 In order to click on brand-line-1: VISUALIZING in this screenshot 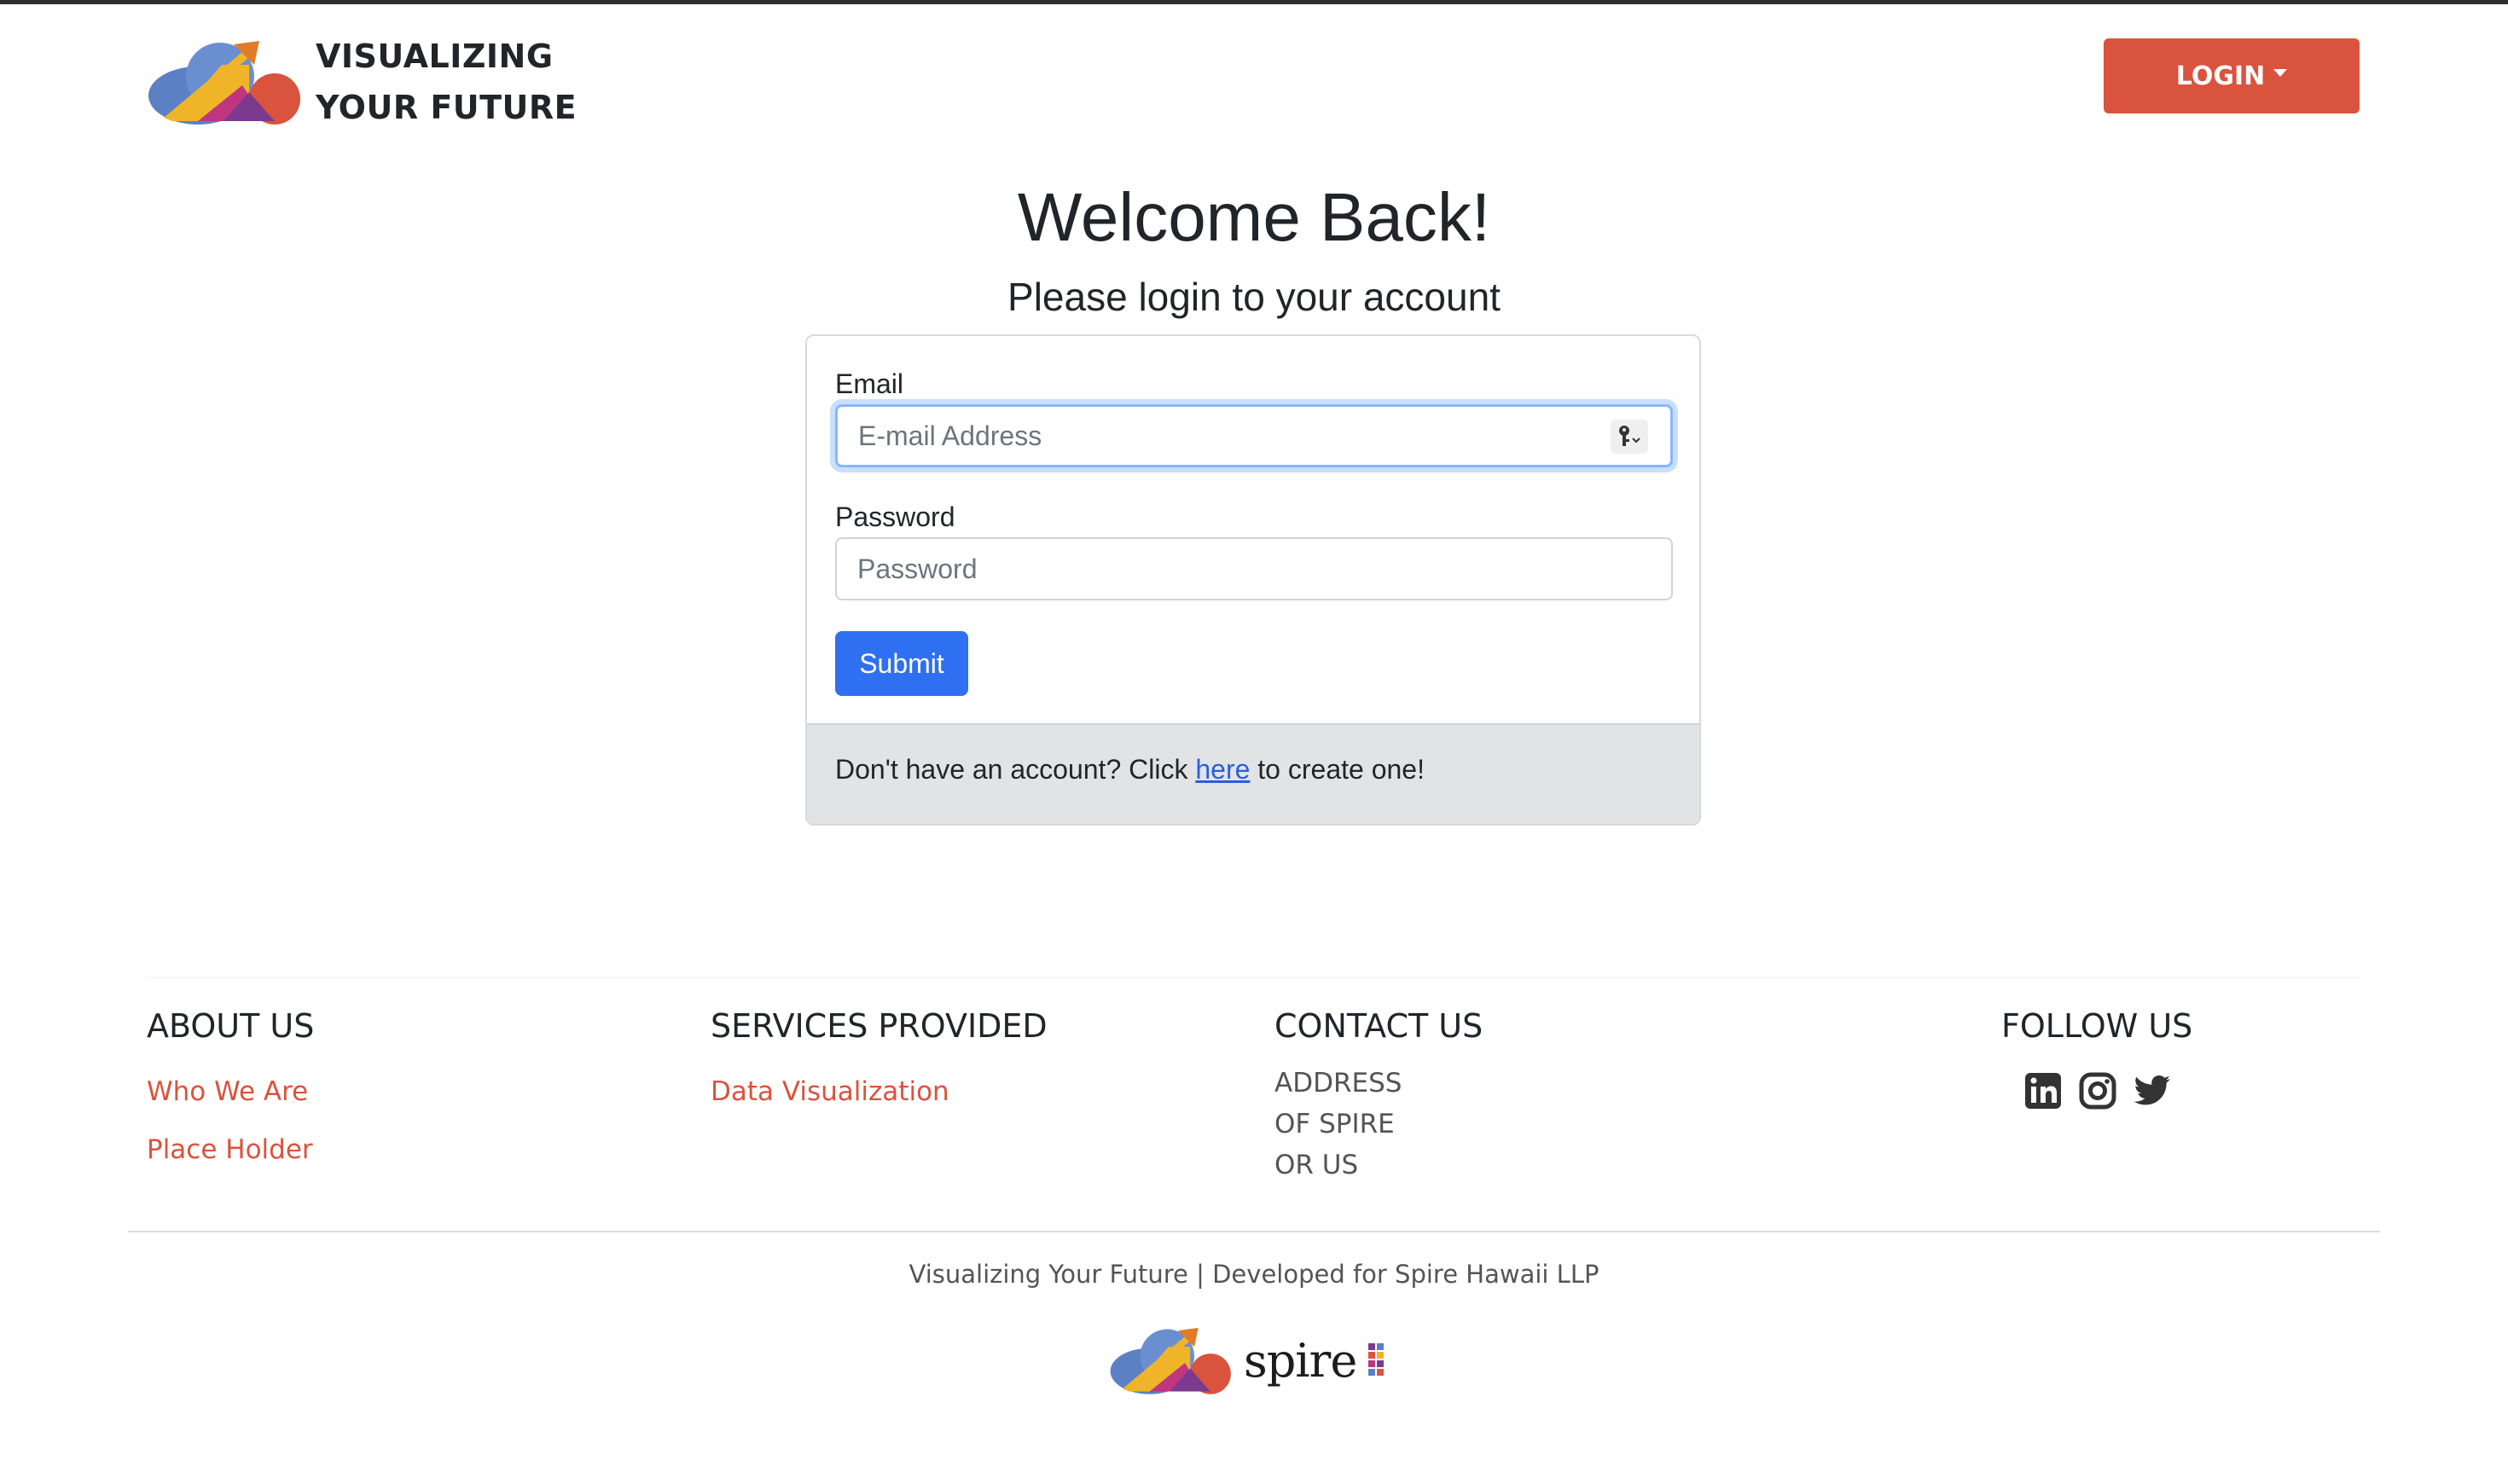, I will do `click(435, 56)`.